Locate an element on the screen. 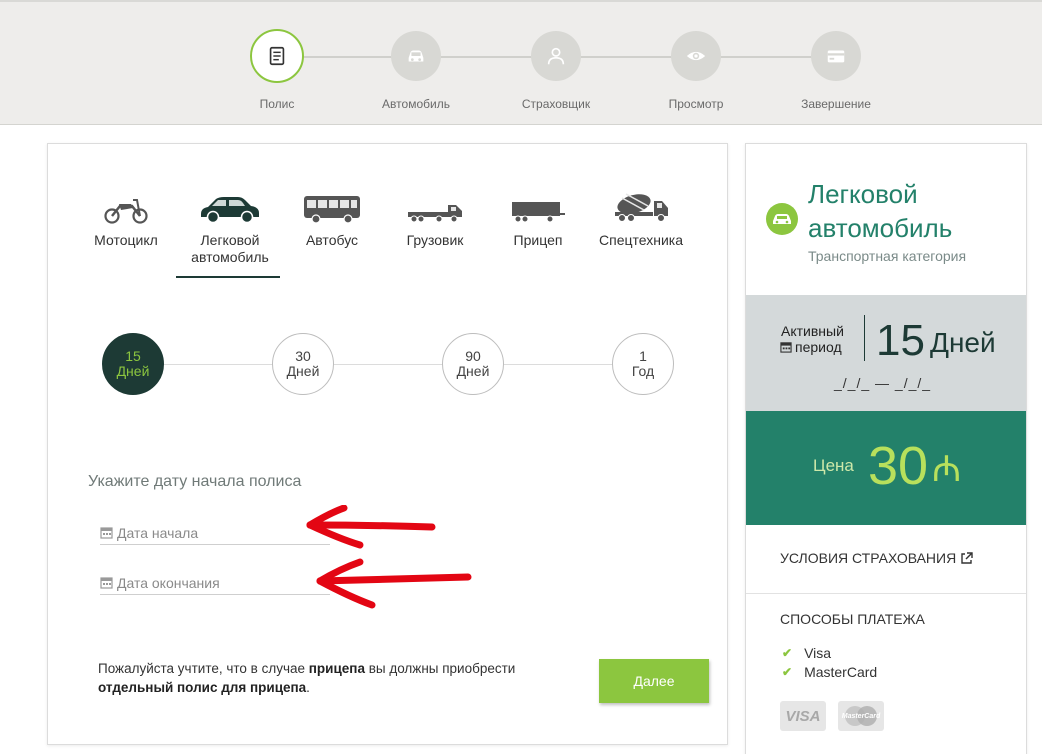 This screenshot has height=754, width=1042. step-insurer: Страховщик is located at coordinates (556, 71).